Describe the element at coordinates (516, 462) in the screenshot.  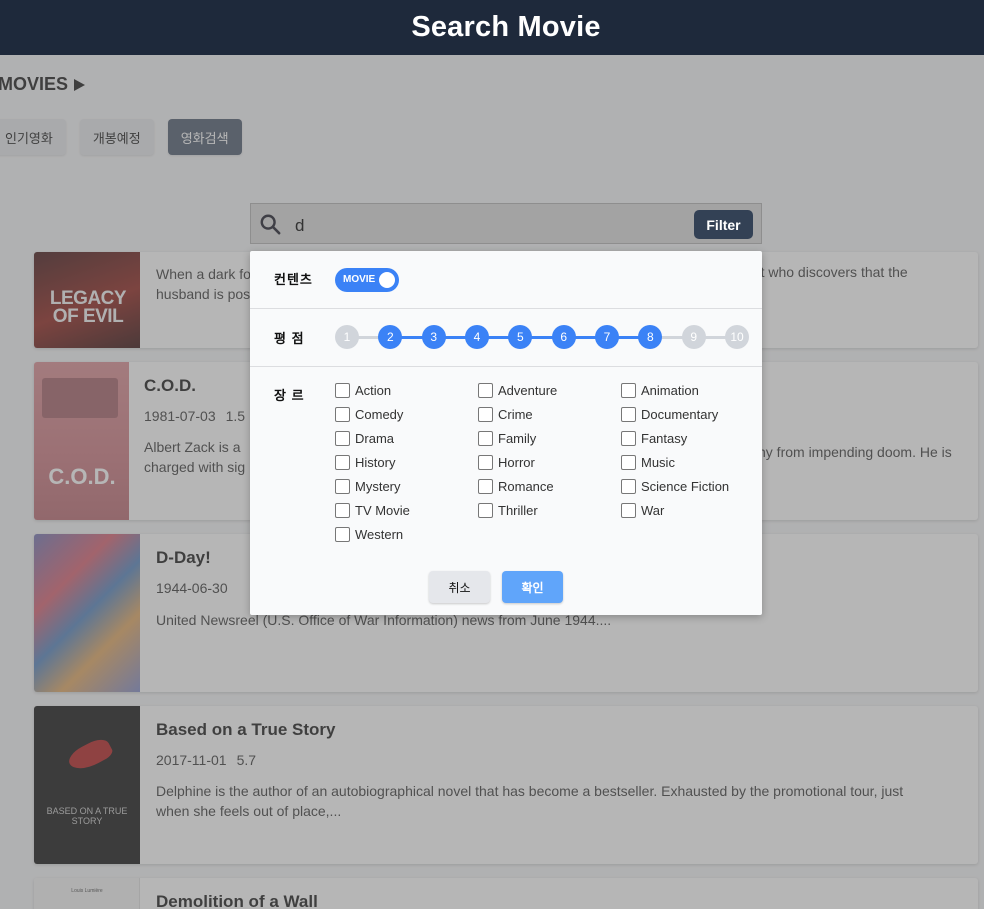
I see `genre-label-text: Horror` at that location.